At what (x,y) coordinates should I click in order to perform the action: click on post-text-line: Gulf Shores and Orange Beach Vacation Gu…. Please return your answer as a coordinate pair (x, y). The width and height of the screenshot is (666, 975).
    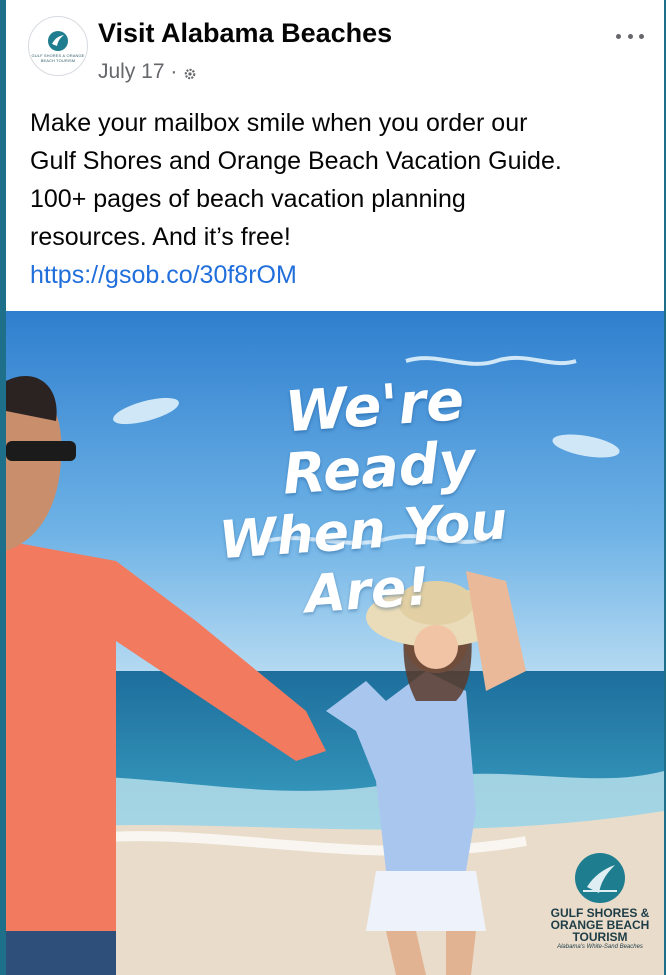
    Looking at the image, I should click on (296, 161).